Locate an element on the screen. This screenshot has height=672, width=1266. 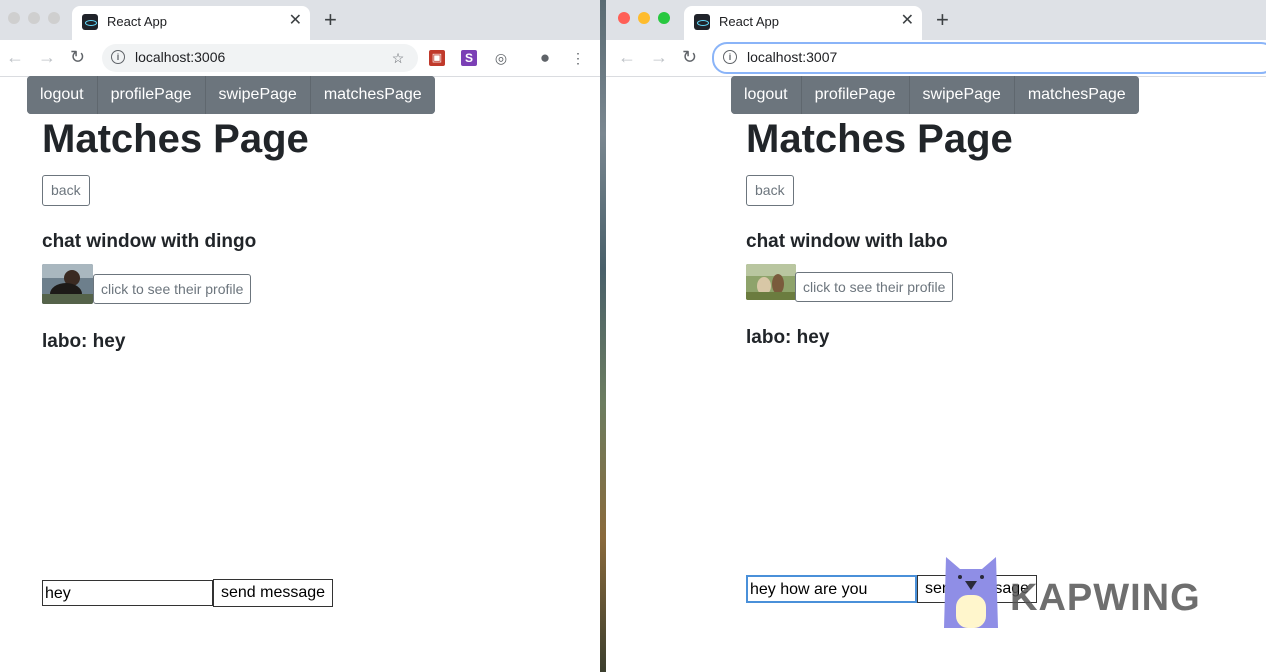
message-input: hey is located at coordinates (127, 593).